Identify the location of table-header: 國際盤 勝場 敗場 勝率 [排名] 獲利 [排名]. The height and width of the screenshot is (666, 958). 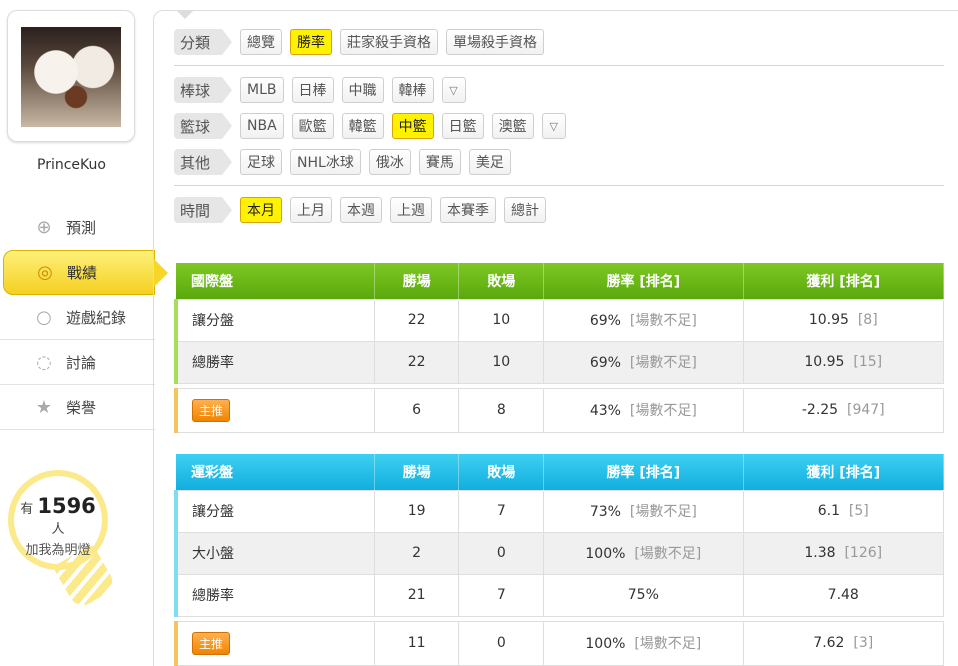
(560, 281).